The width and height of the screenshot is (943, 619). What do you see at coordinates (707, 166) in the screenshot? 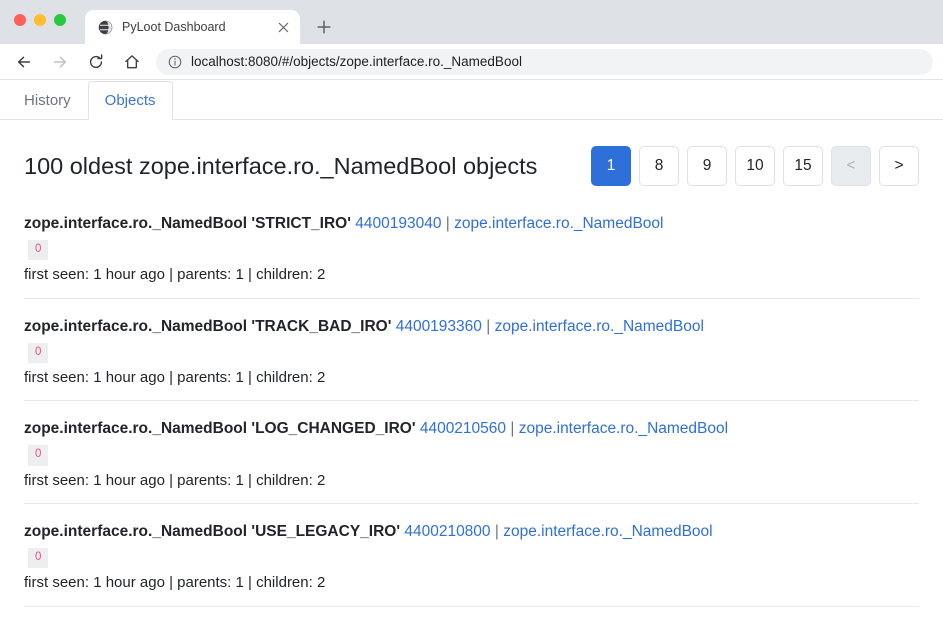
I see `pagination-page-9: 9` at bounding box center [707, 166].